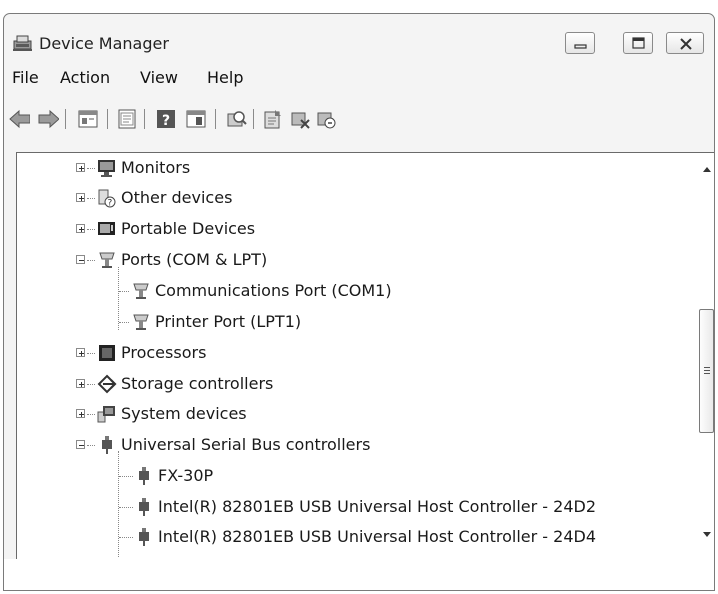 The image size is (718, 594). I want to click on scrollbar-thumb, so click(706, 371).